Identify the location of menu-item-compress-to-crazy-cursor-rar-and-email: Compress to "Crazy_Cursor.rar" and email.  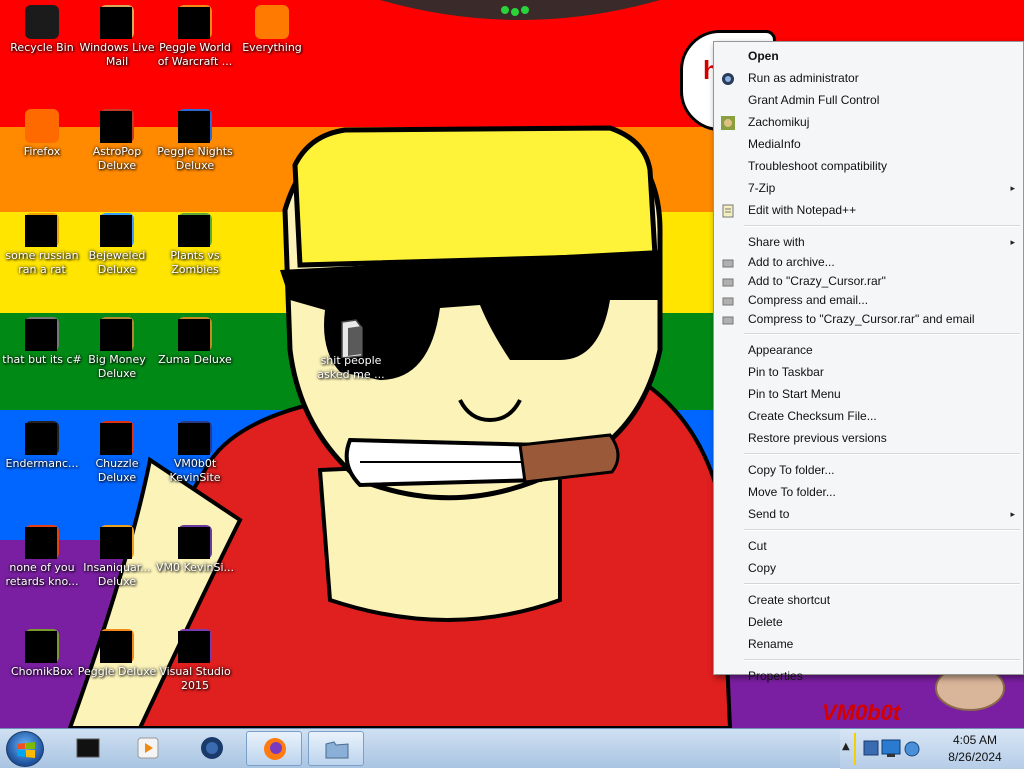
(868, 319).